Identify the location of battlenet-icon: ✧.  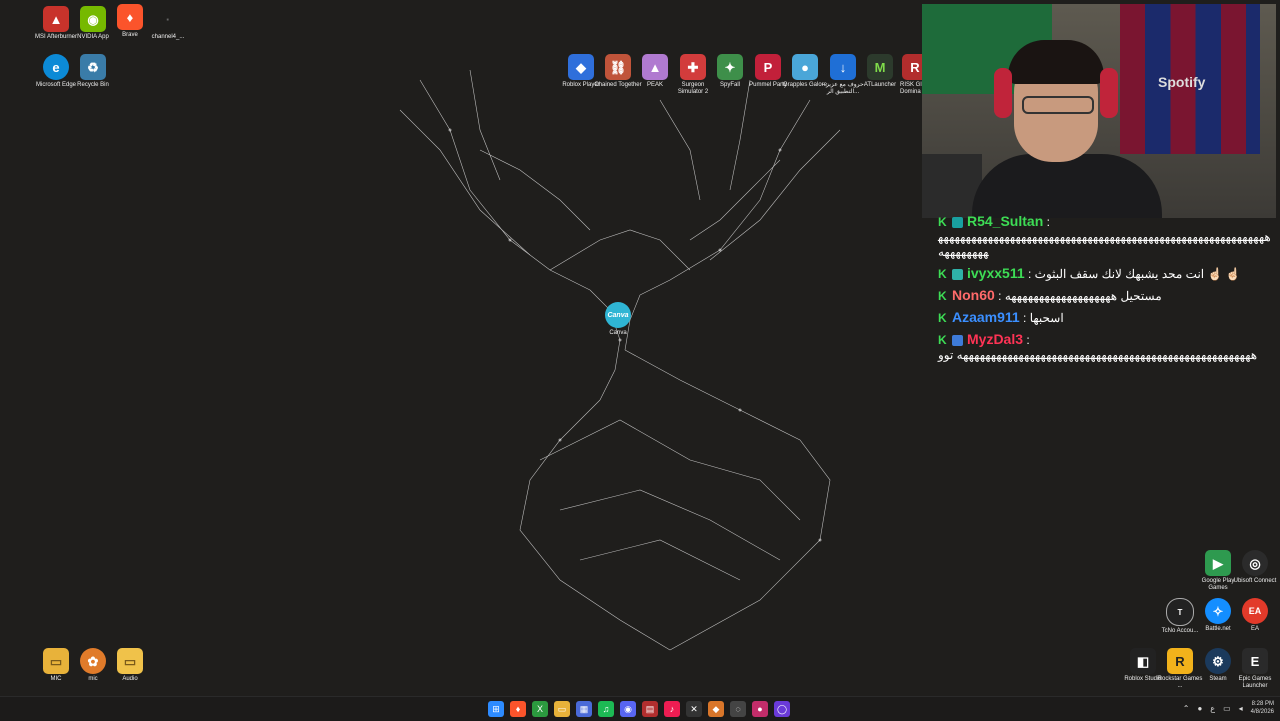
(1218, 611).